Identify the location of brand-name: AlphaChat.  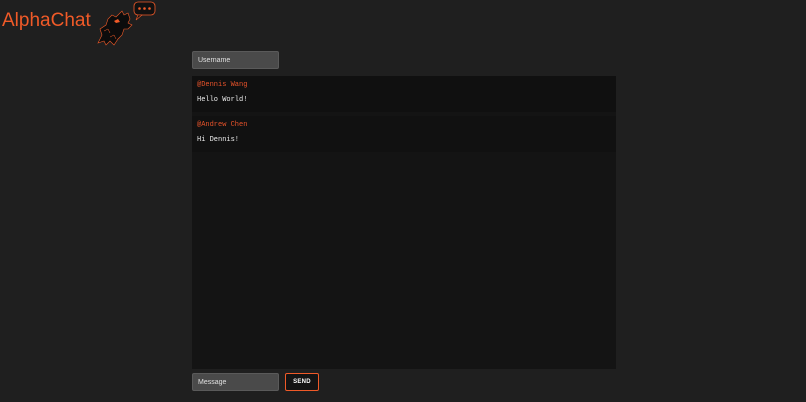
(46, 21).